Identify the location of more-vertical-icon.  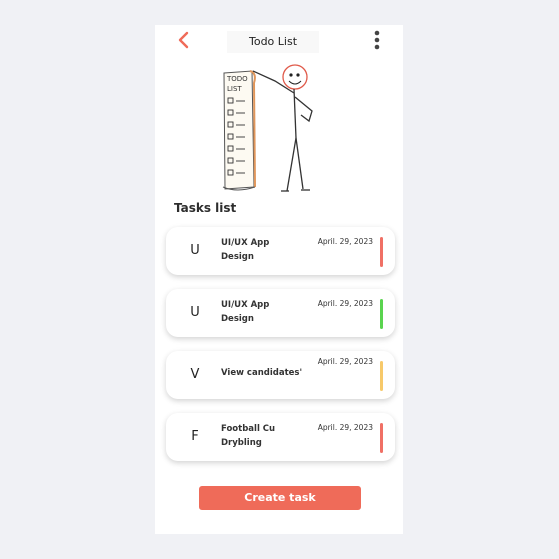
(377, 40).